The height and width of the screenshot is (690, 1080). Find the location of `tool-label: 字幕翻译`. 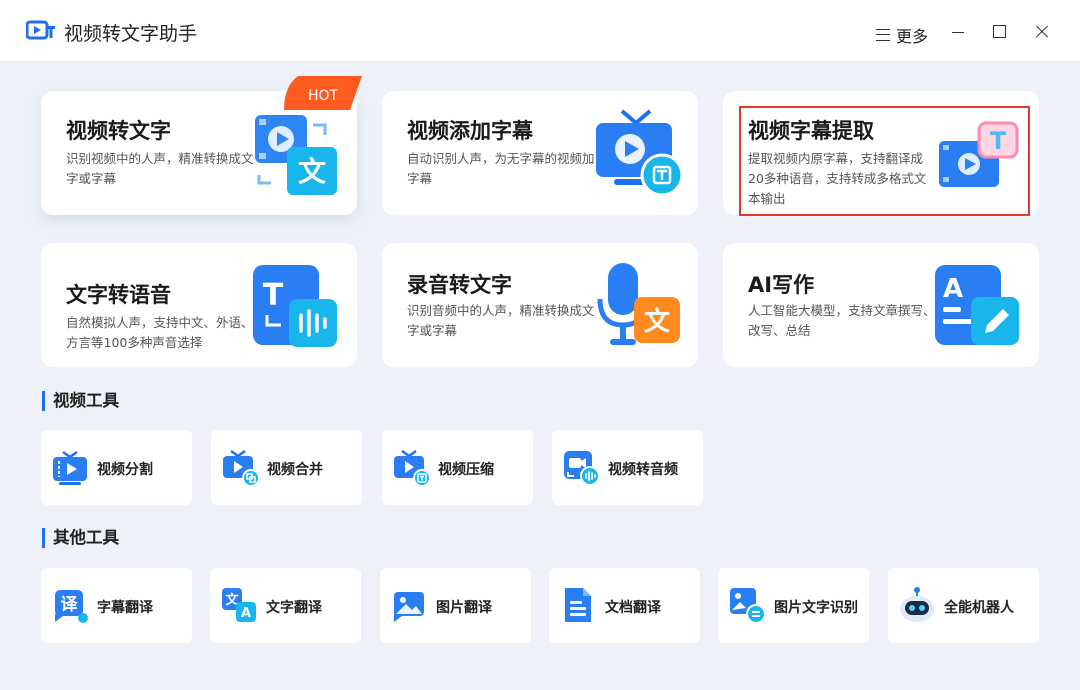

tool-label: 字幕翻译 is located at coordinates (125, 608).